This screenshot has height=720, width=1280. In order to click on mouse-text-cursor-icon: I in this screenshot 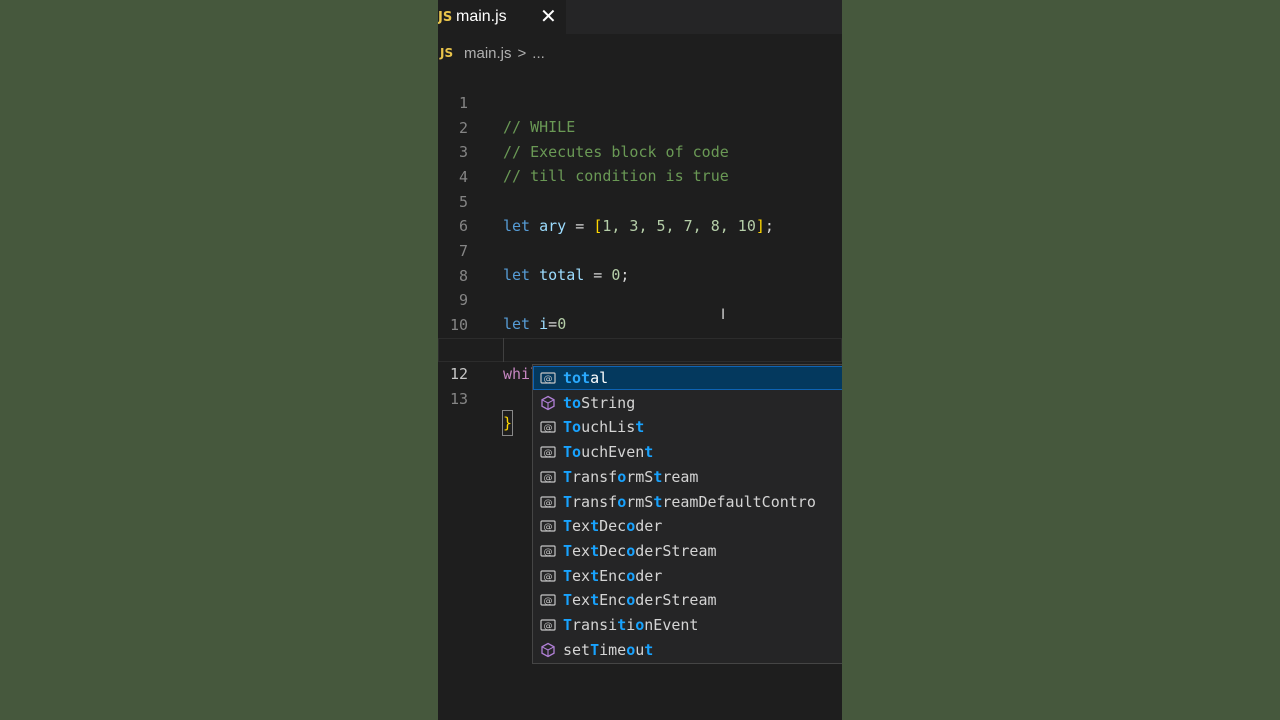, I will do `click(723, 315)`.